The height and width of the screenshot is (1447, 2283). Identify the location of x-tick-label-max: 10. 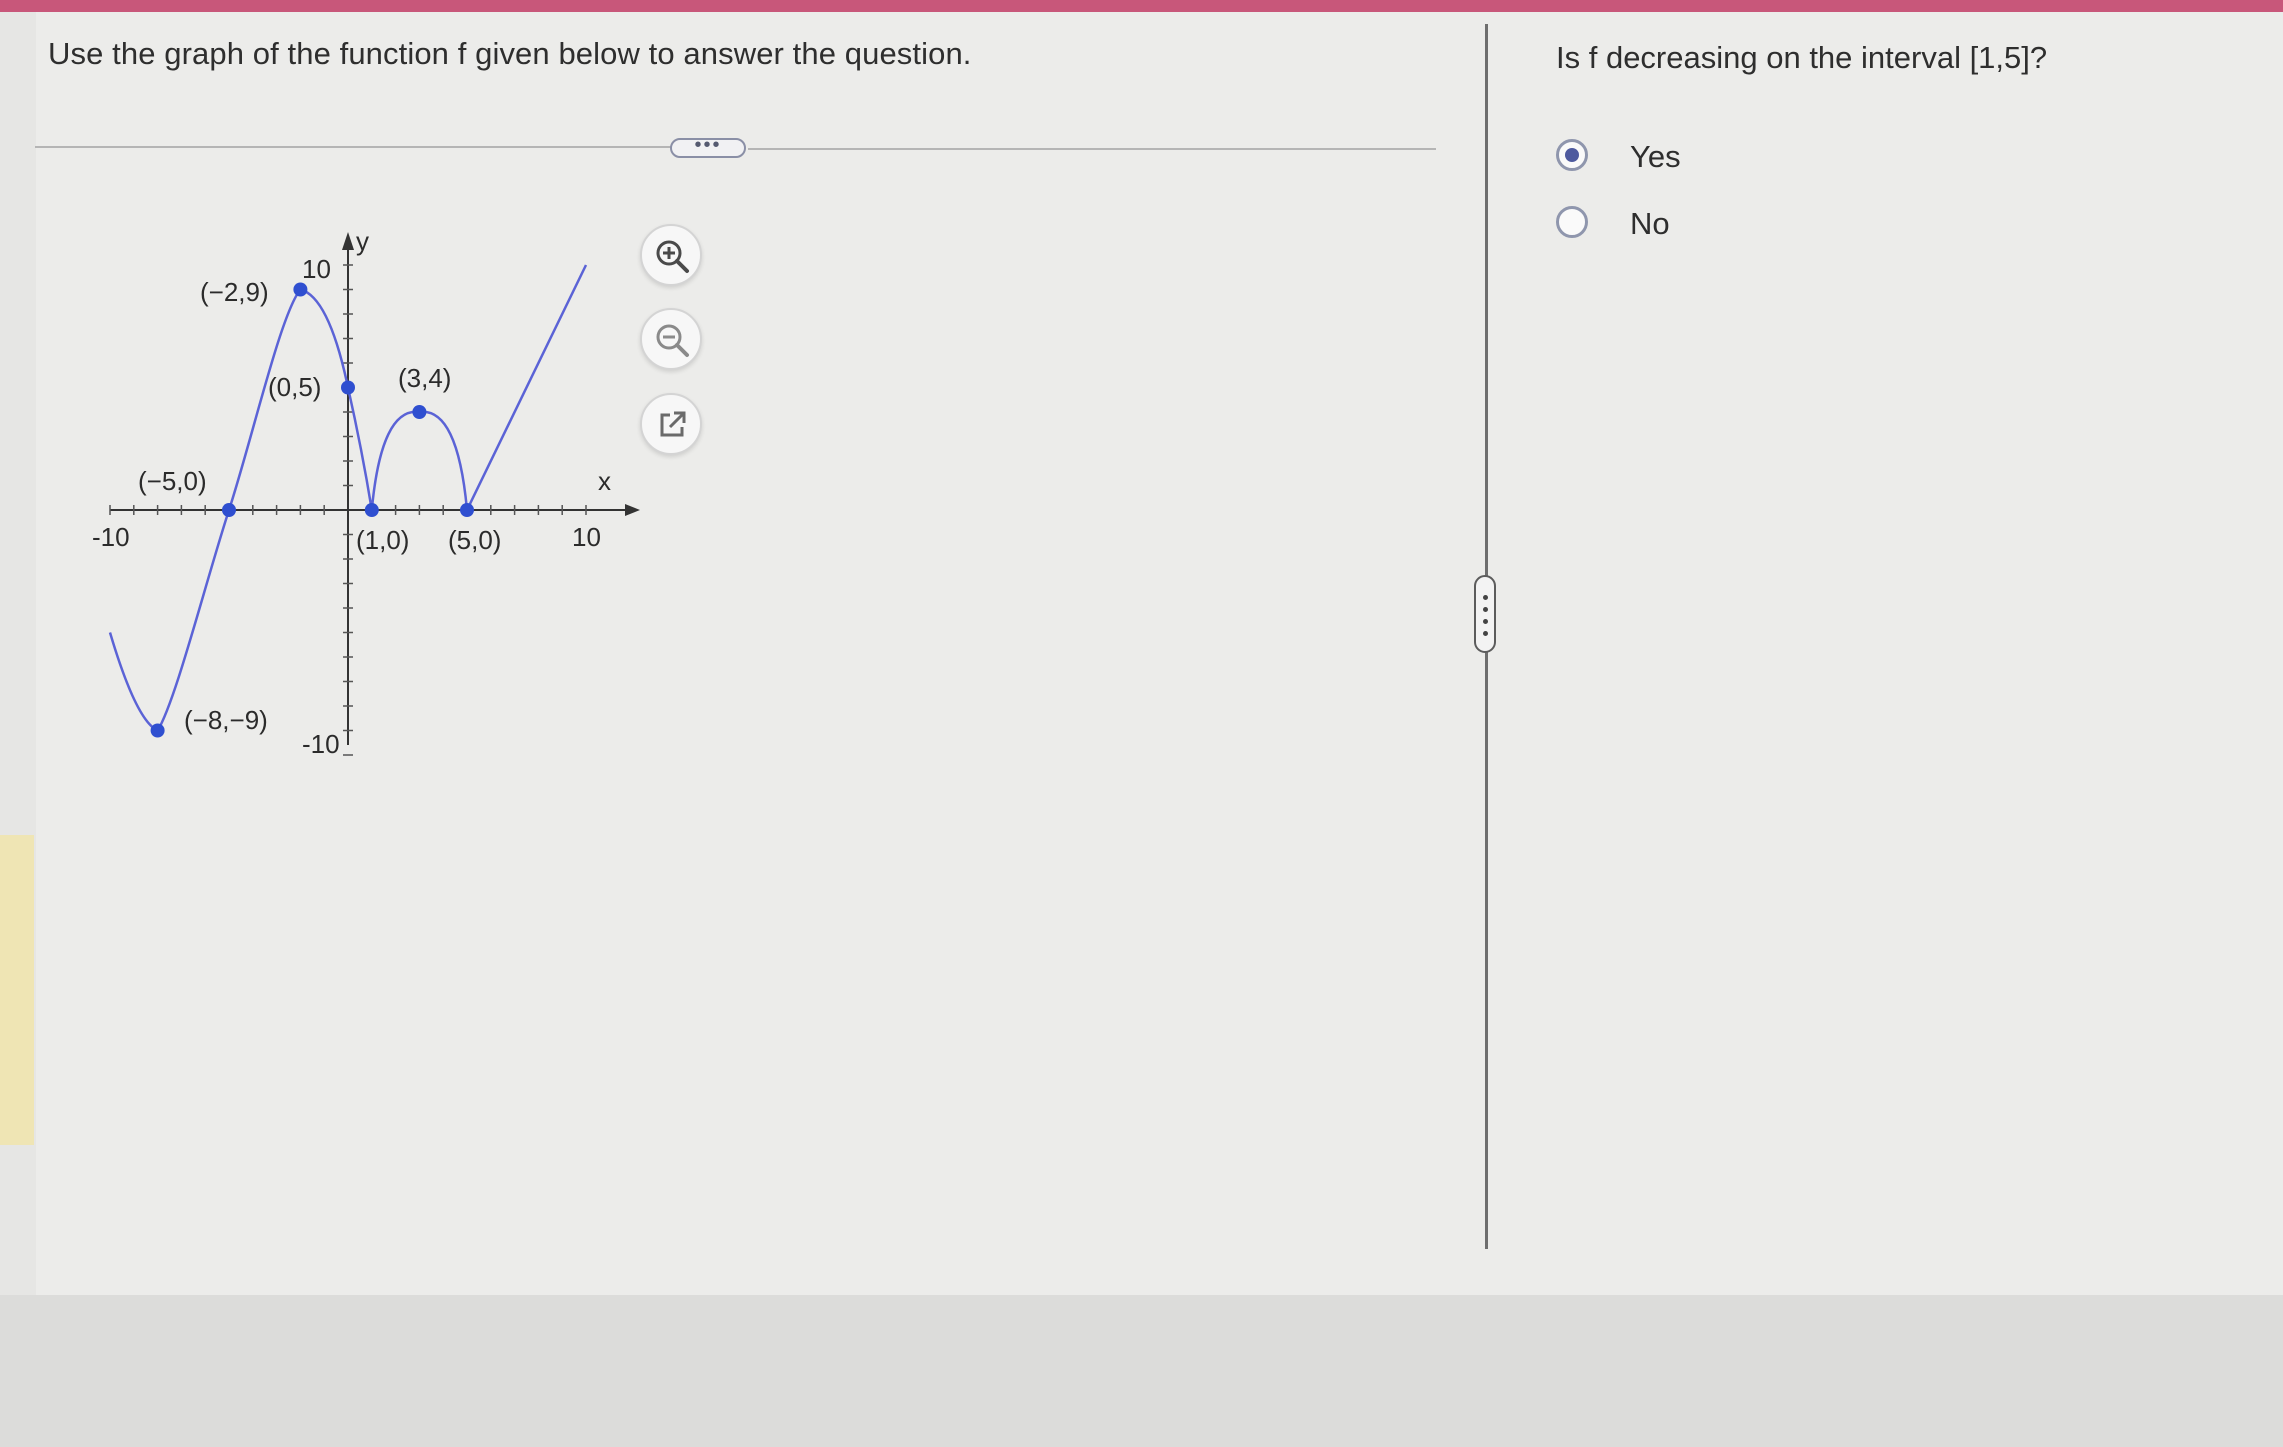
(586, 537).